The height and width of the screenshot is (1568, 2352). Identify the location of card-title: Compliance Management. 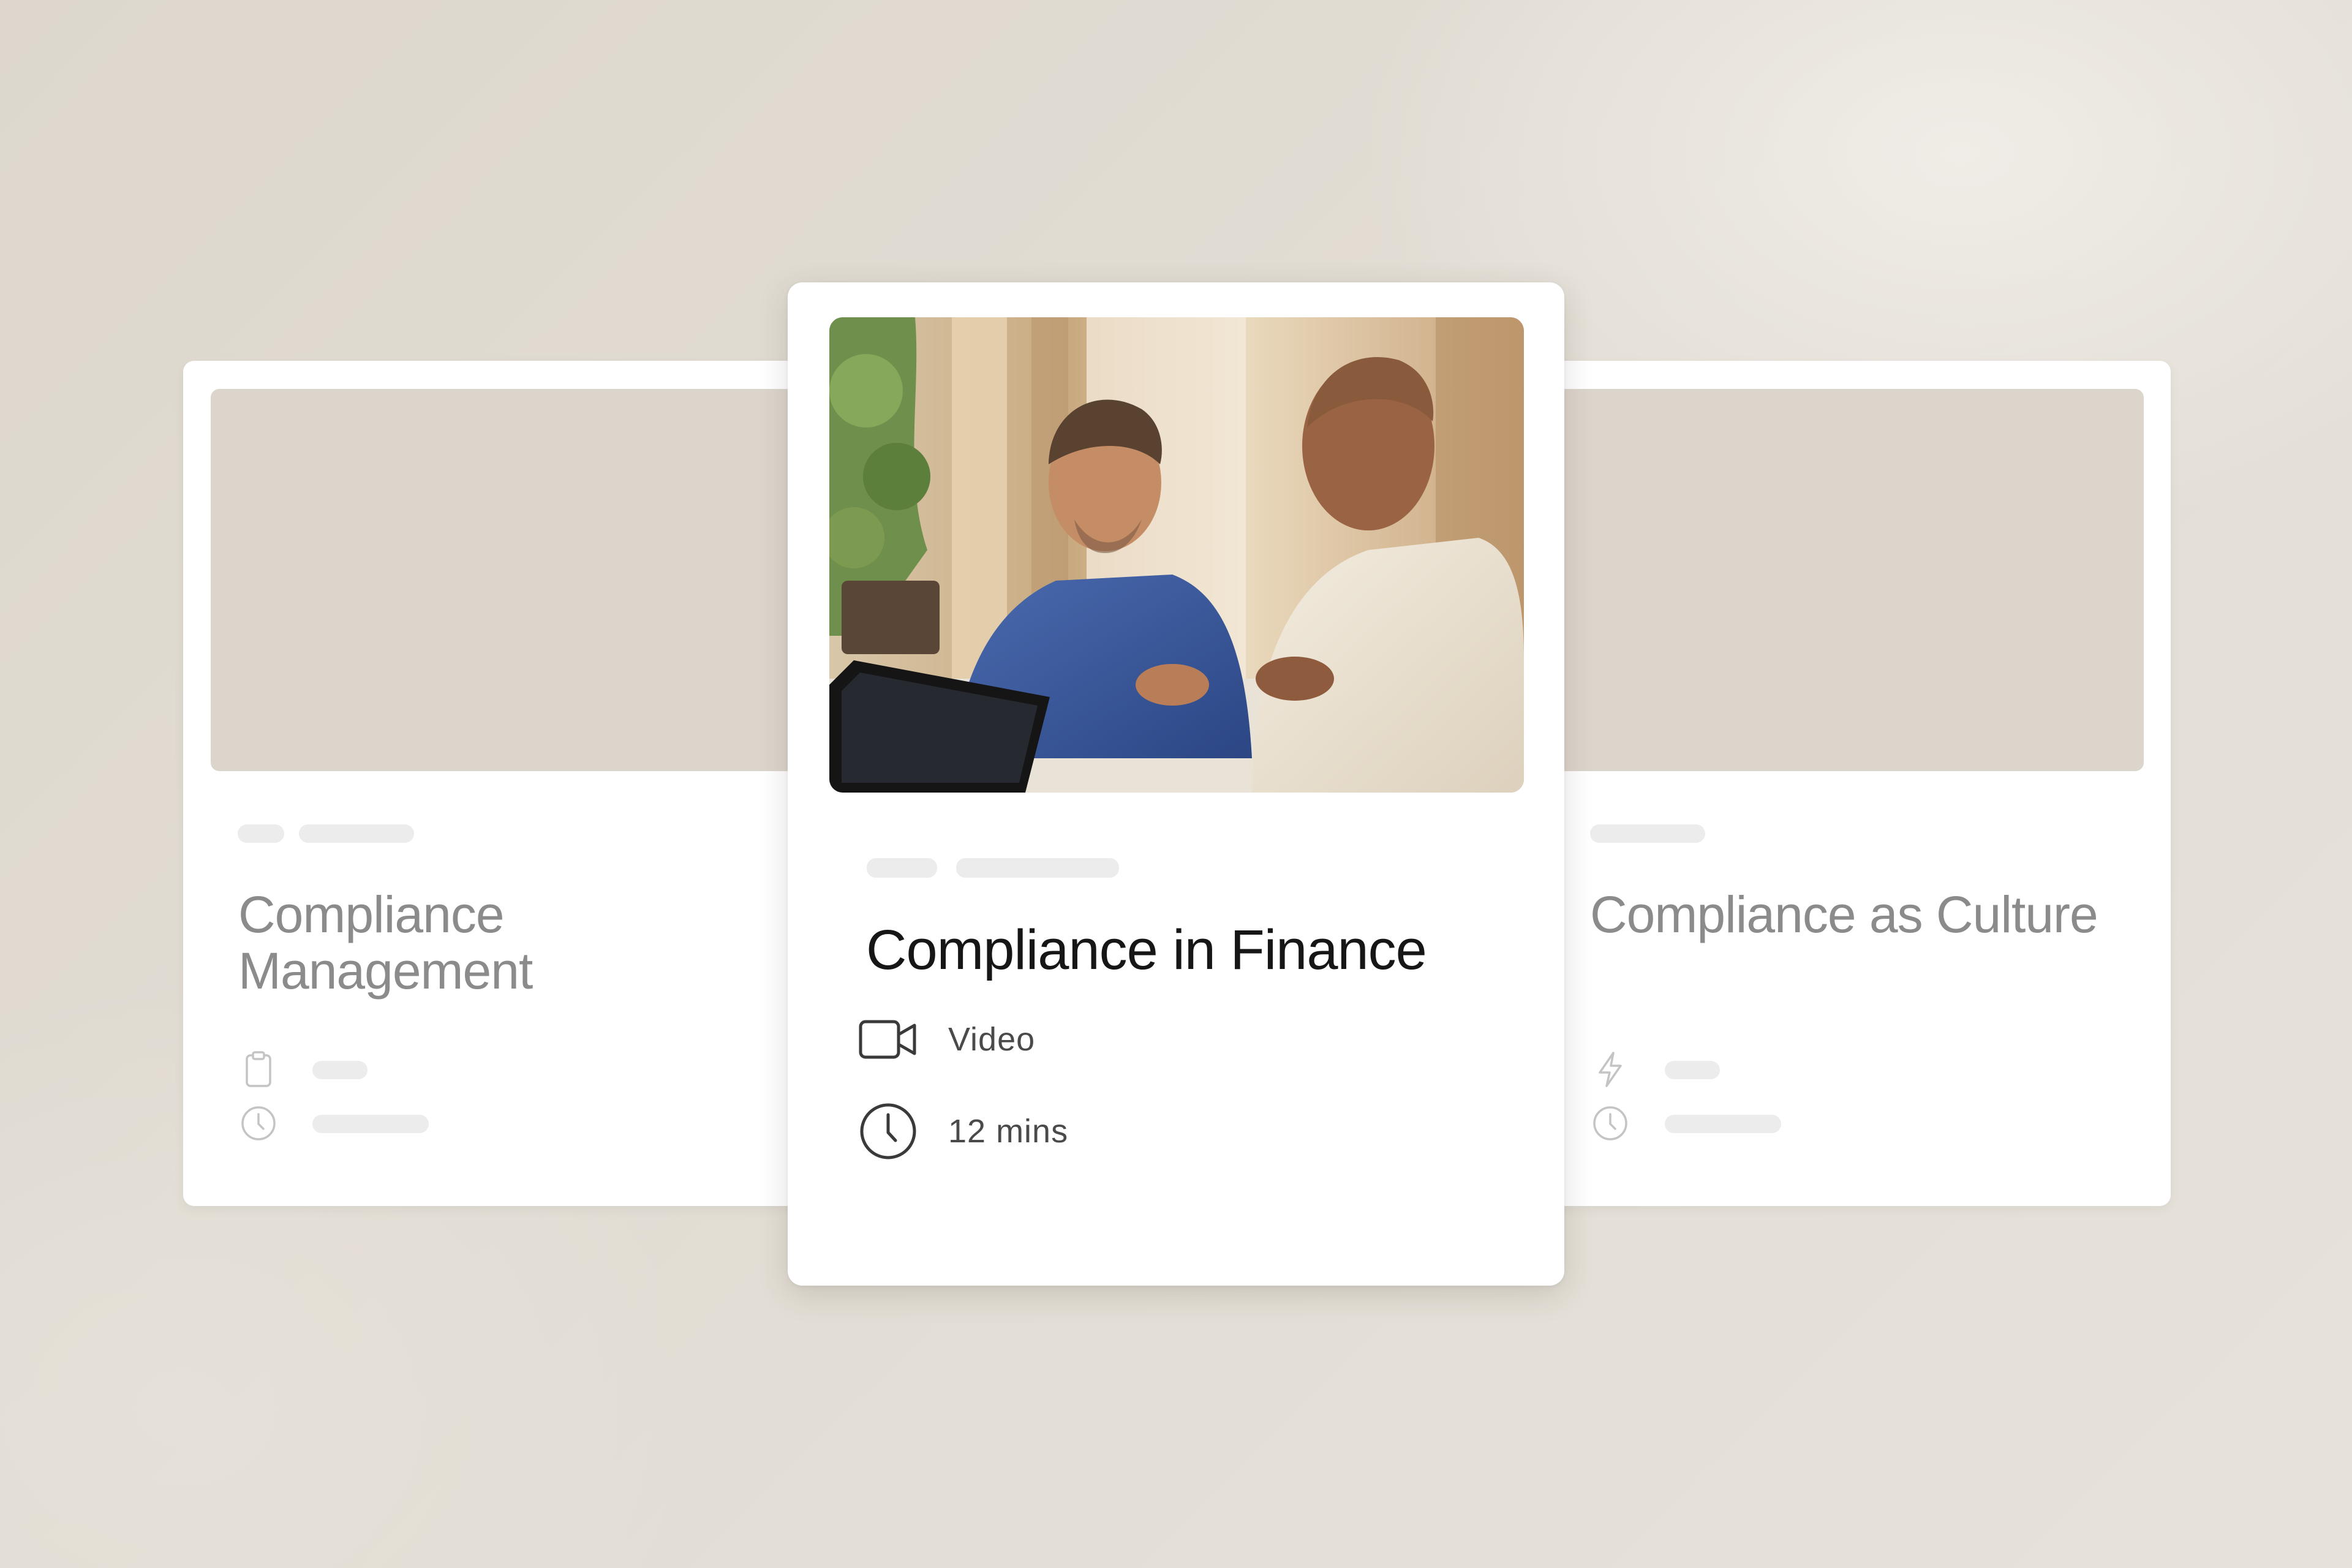
(386, 943).